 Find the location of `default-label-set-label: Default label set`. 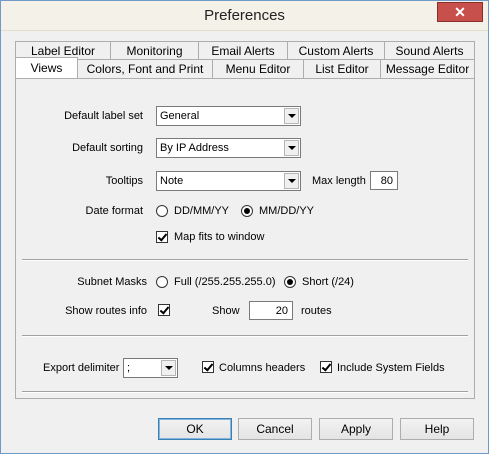

default-label-set-label: Default label set is located at coordinates (103, 116).